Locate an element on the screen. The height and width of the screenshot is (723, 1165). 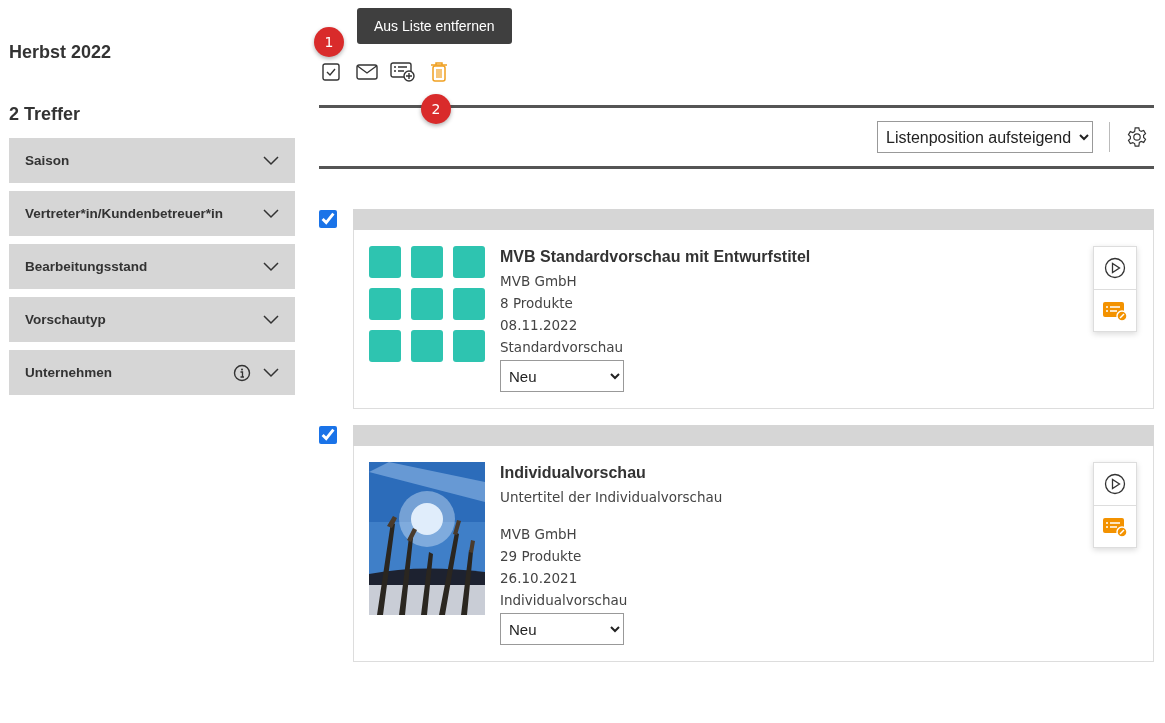
card-detail: Individualvorschau is located at coordinates (564, 600).